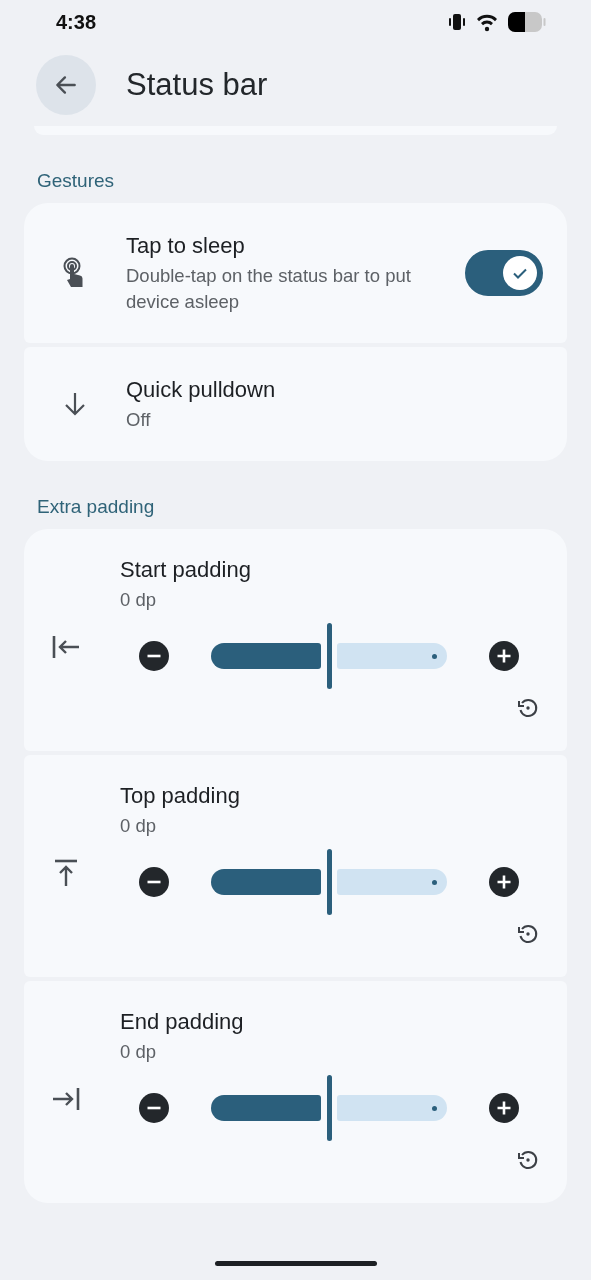  I want to click on align-start-icon, so click(66, 647).